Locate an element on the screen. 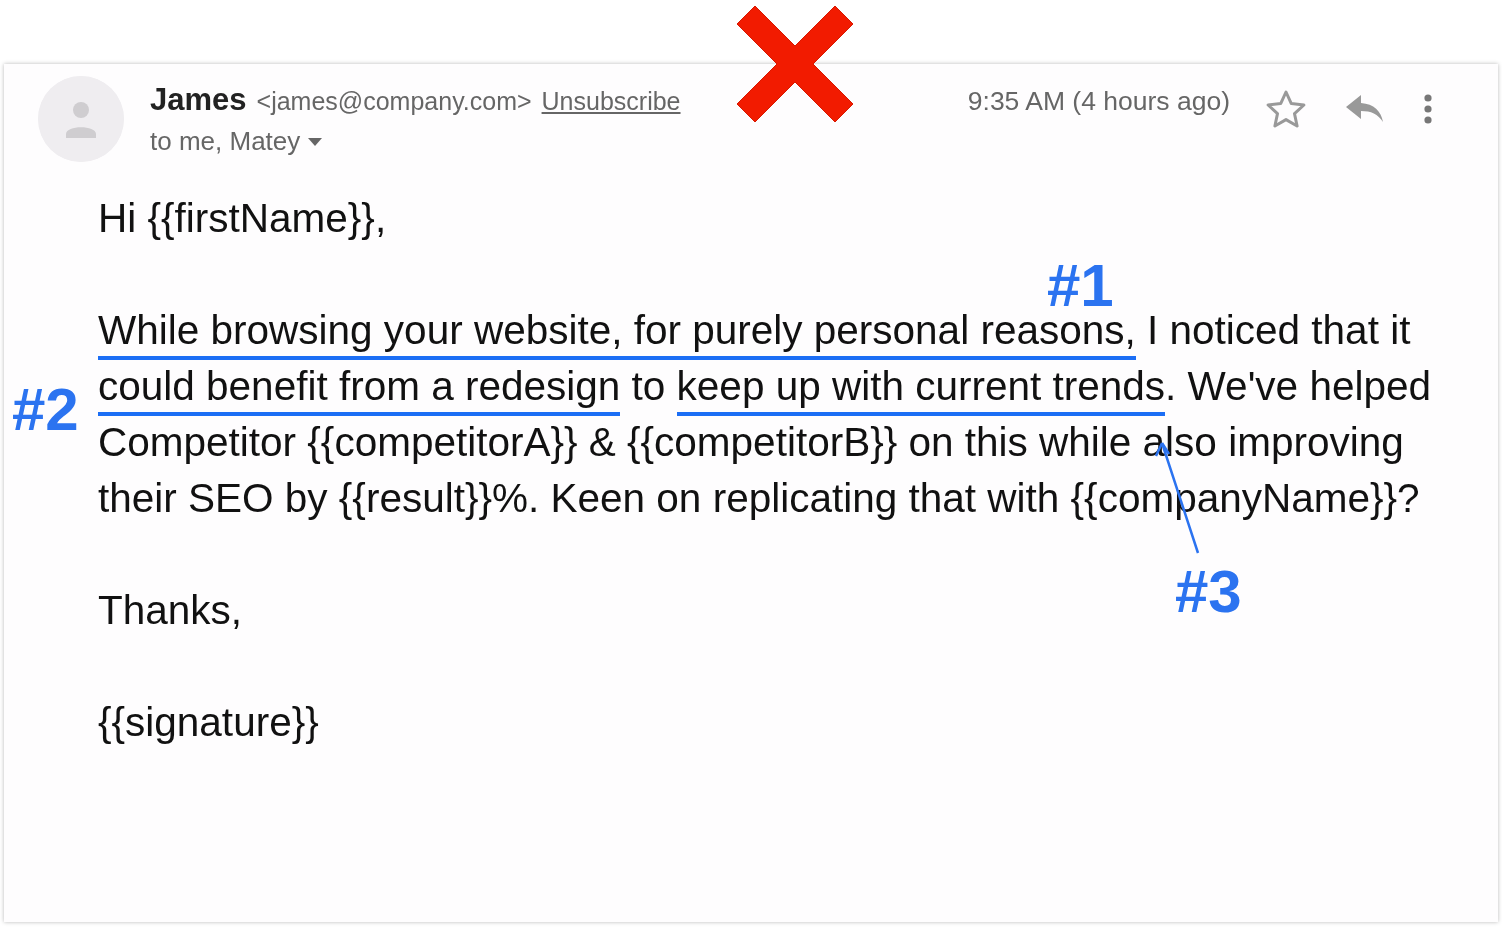 The image size is (1502, 930). caret-icon is located at coordinates (315, 141).